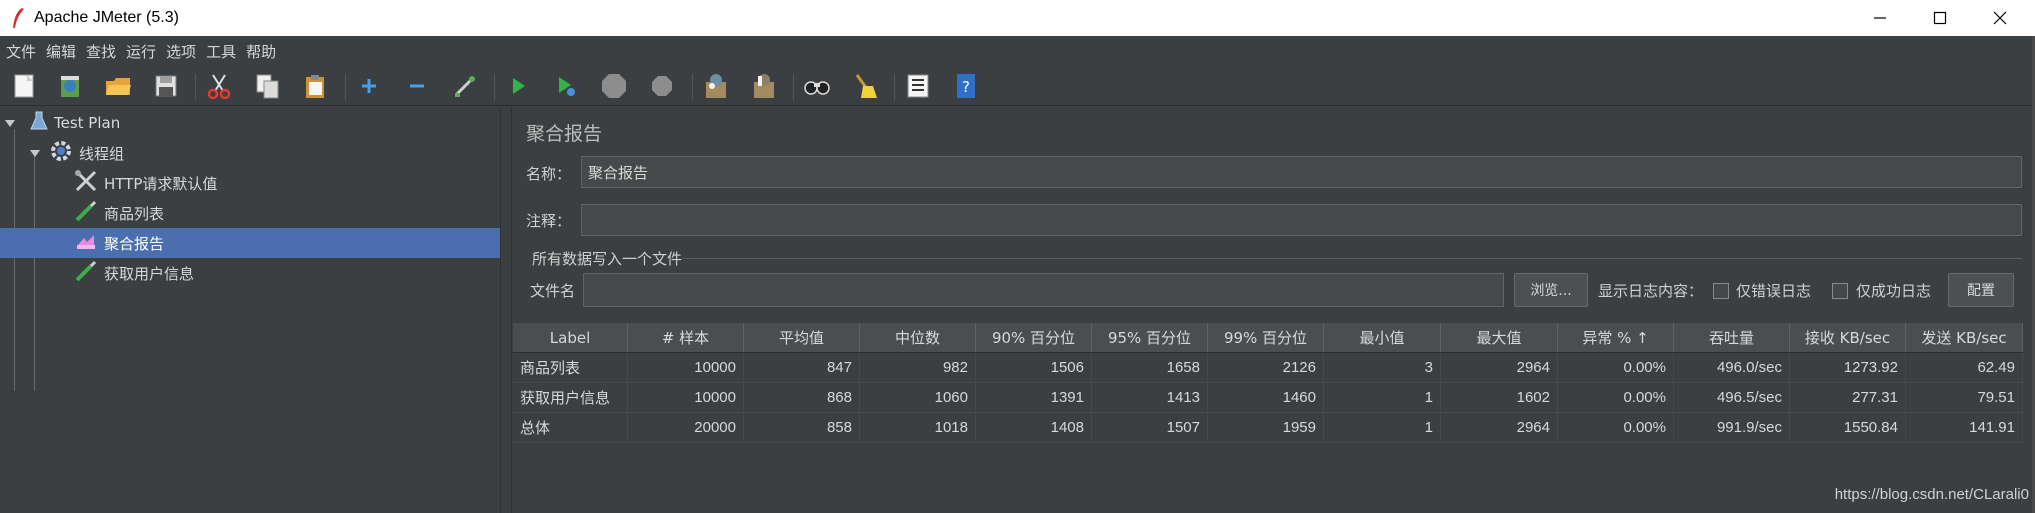 The height and width of the screenshot is (513, 2035). Describe the element at coordinates (221, 51) in the screenshot. I see `menu-tools: 工具` at that location.